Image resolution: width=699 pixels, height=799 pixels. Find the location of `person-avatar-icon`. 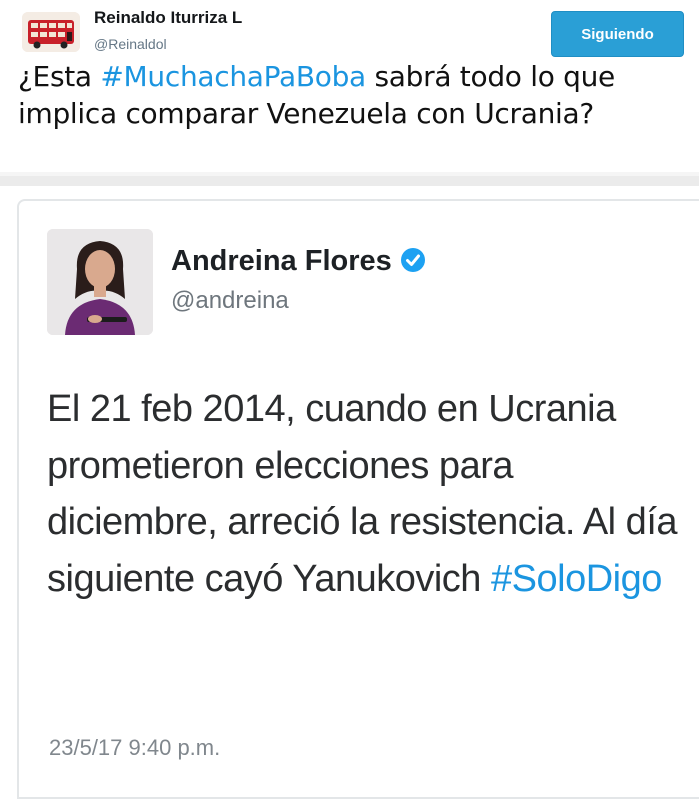

person-avatar-icon is located at coordinates (100, 282).